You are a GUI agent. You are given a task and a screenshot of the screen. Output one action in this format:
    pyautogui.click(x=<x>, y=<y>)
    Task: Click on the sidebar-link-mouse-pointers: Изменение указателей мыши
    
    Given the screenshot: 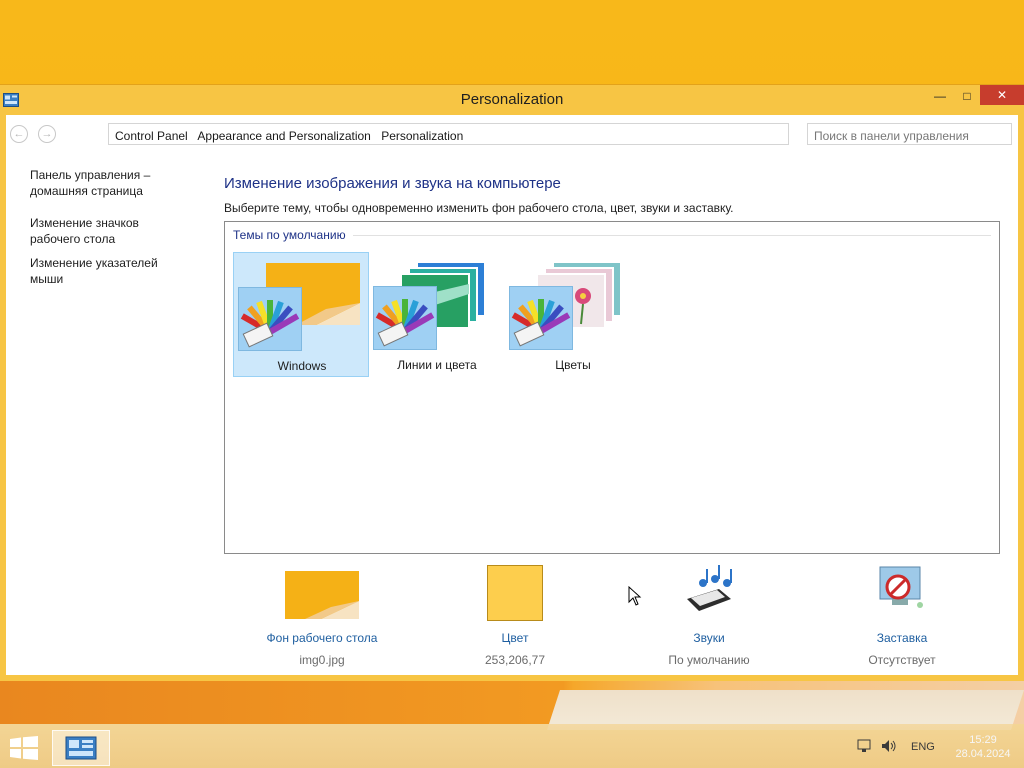 What is the action you would take?
    pyautogui.click(x=115, y=271)
    